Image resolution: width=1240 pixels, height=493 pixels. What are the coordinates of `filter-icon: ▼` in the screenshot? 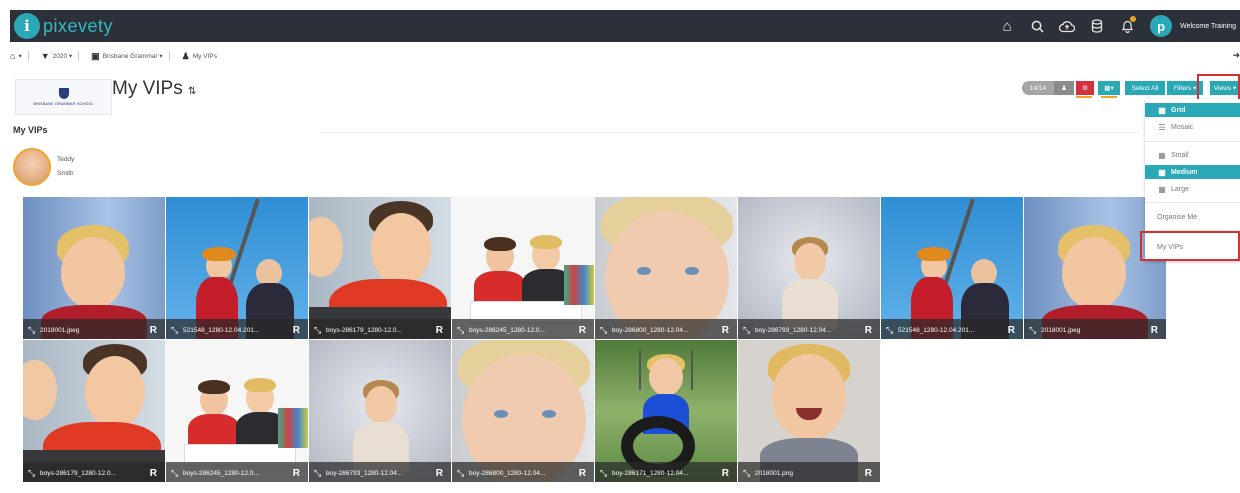 It's located at (45, 56).